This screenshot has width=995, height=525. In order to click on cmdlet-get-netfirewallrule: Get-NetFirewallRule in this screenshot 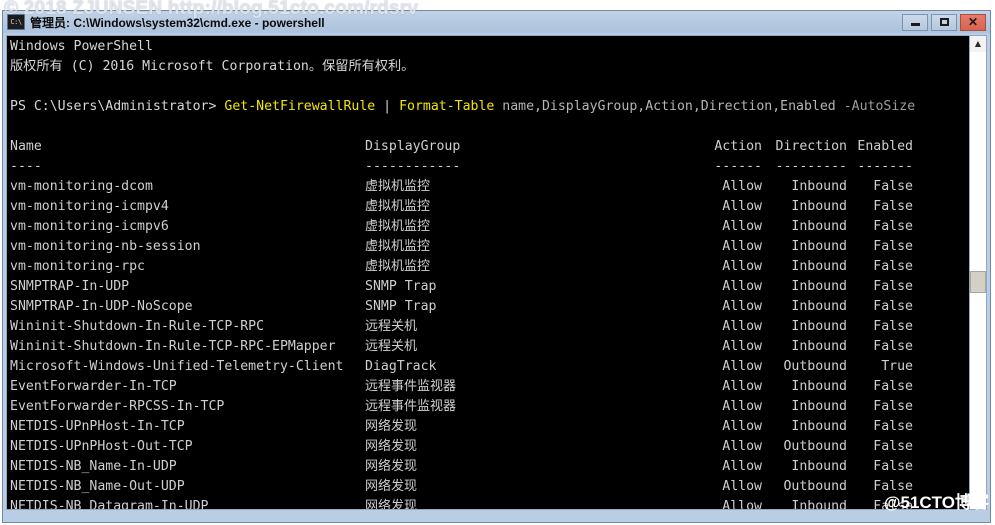, I will do `click(300, 106)`.